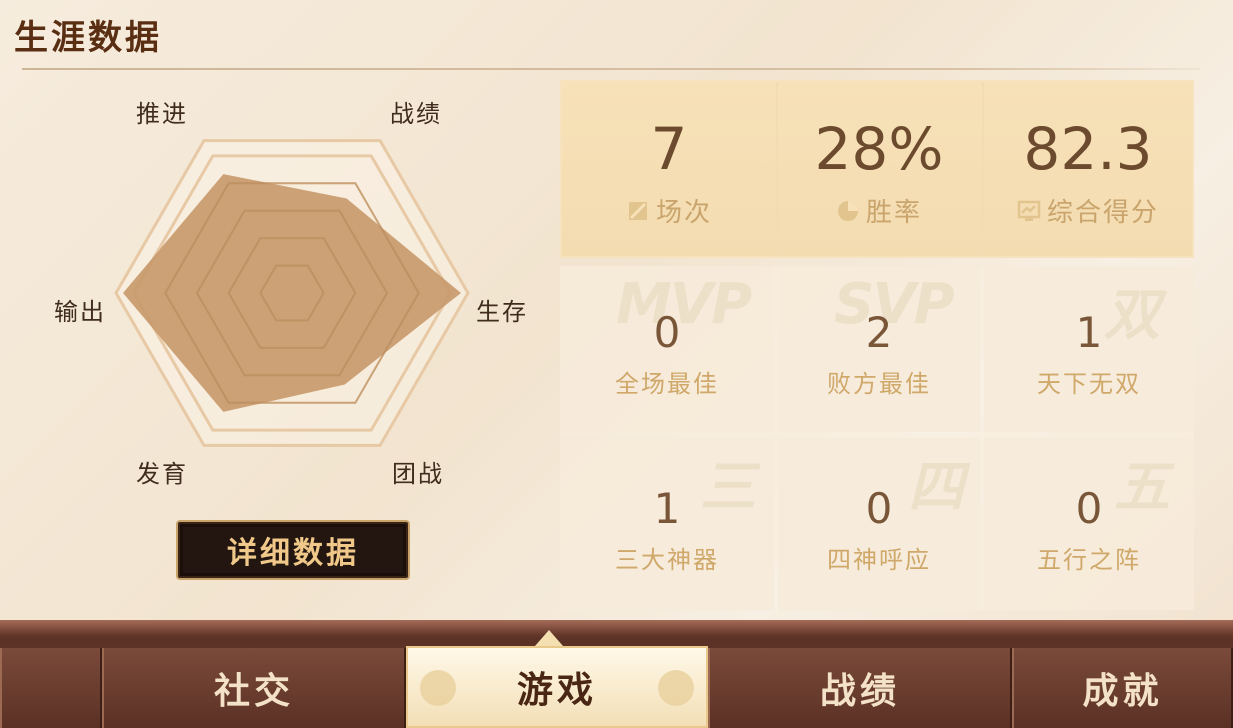  What do you see at coordinates (683, 213) in the screenshot?
I see `matches-label: 场次` at bounding box center [683, 213].